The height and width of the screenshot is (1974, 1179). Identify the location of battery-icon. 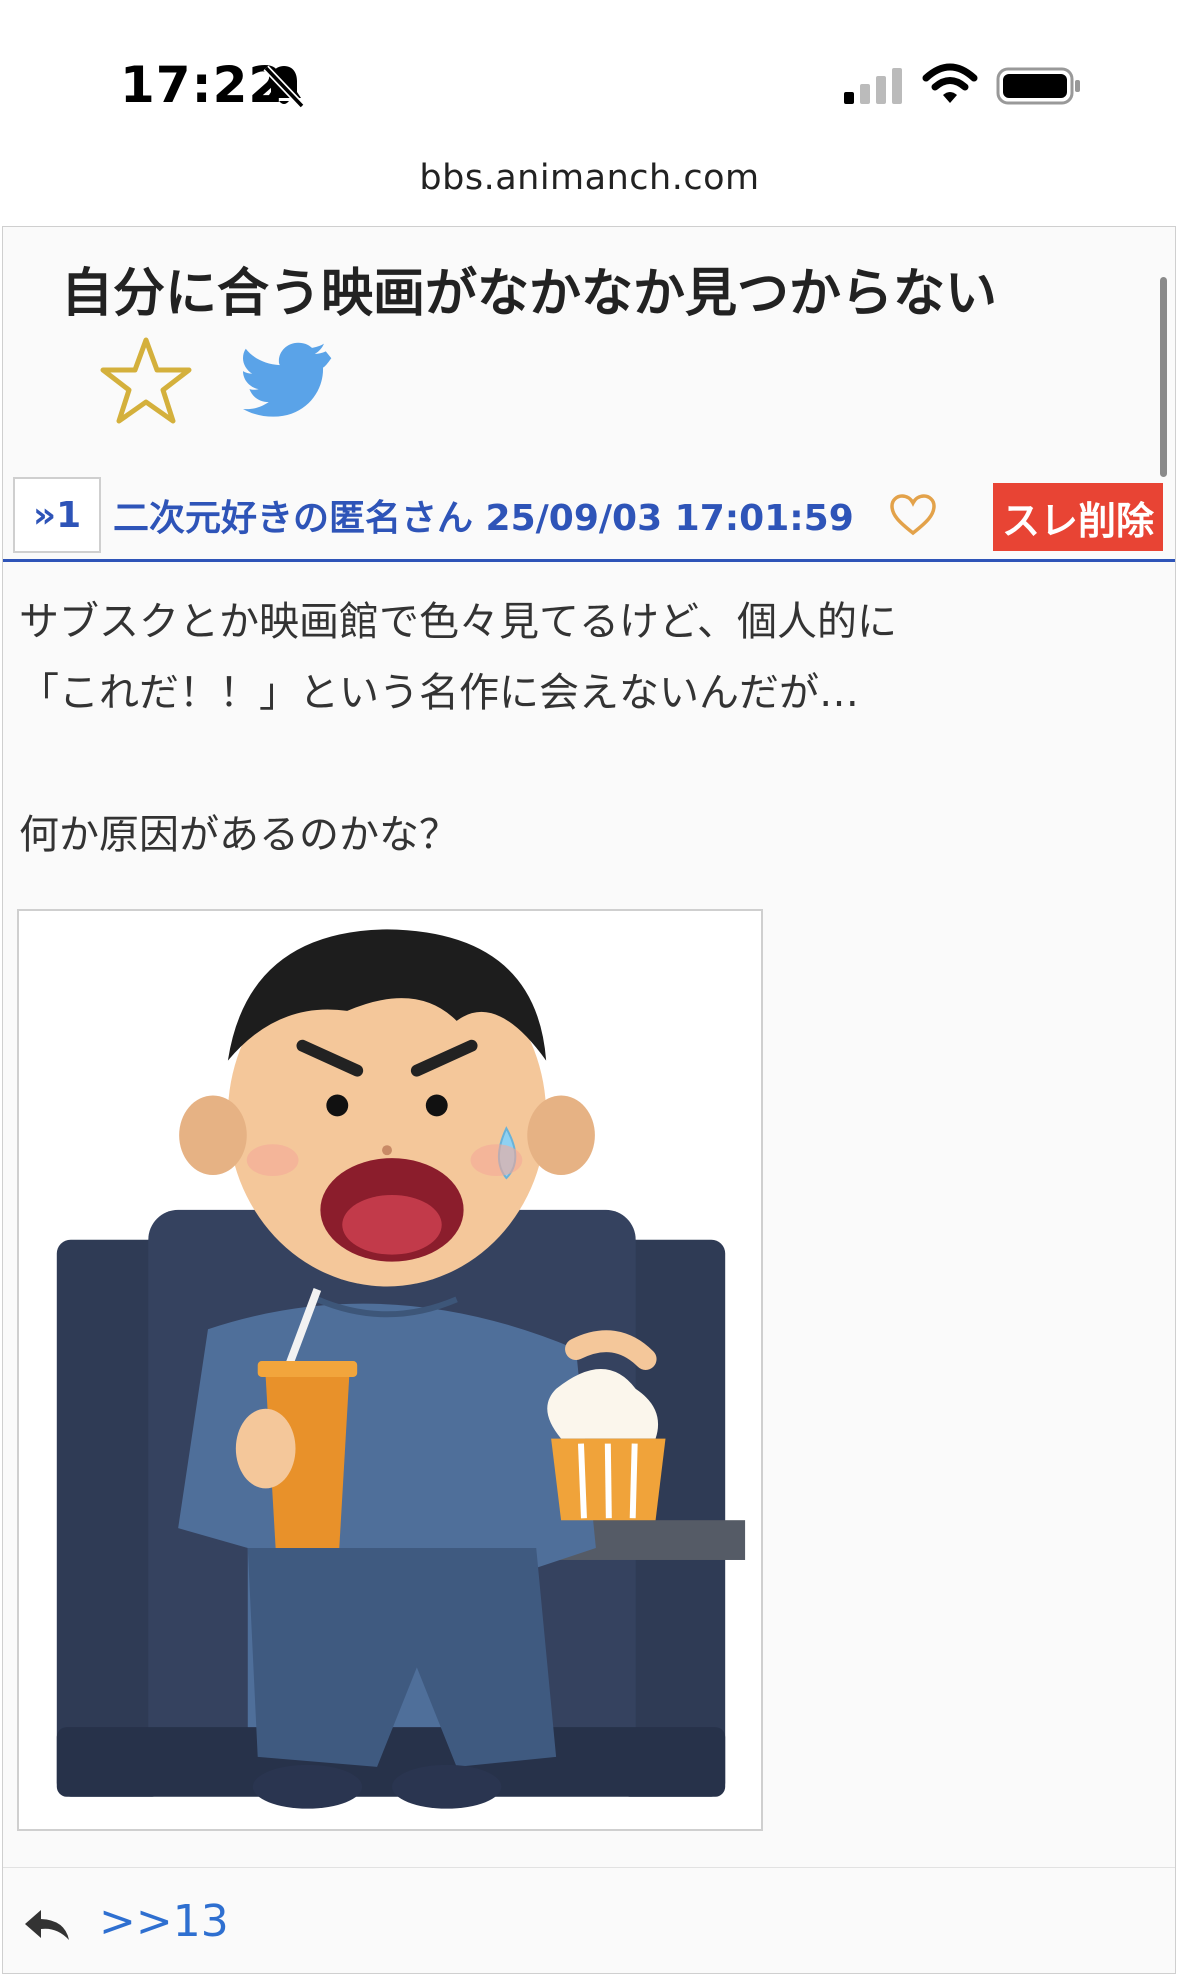
(1038, 86).